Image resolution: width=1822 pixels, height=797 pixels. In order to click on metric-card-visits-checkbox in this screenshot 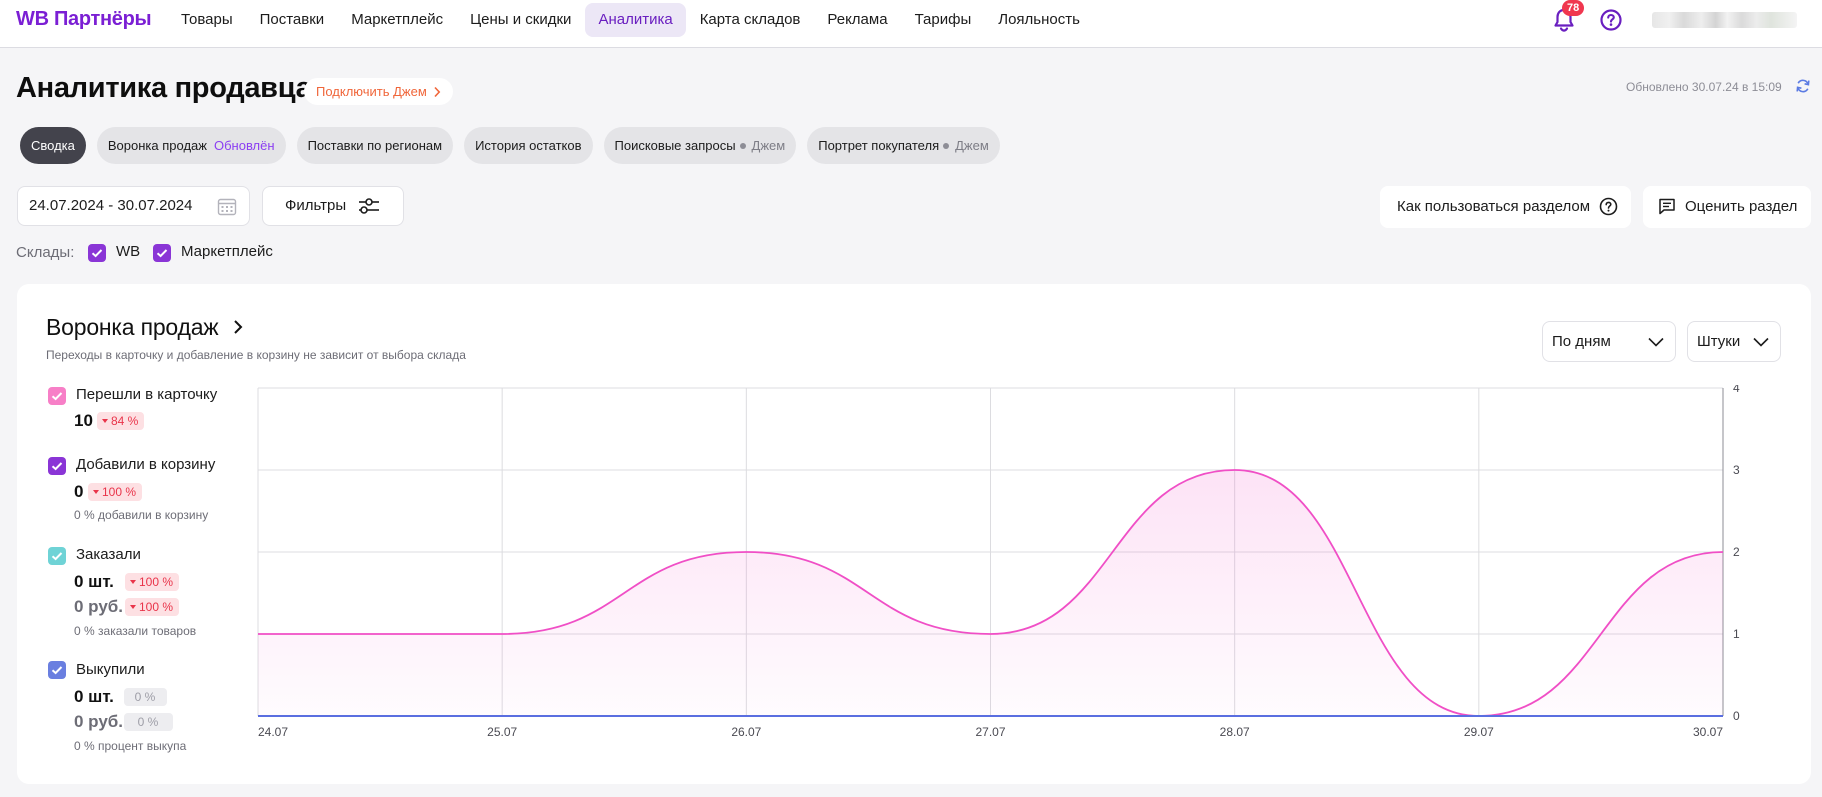, I will do `click(57, 396)`.